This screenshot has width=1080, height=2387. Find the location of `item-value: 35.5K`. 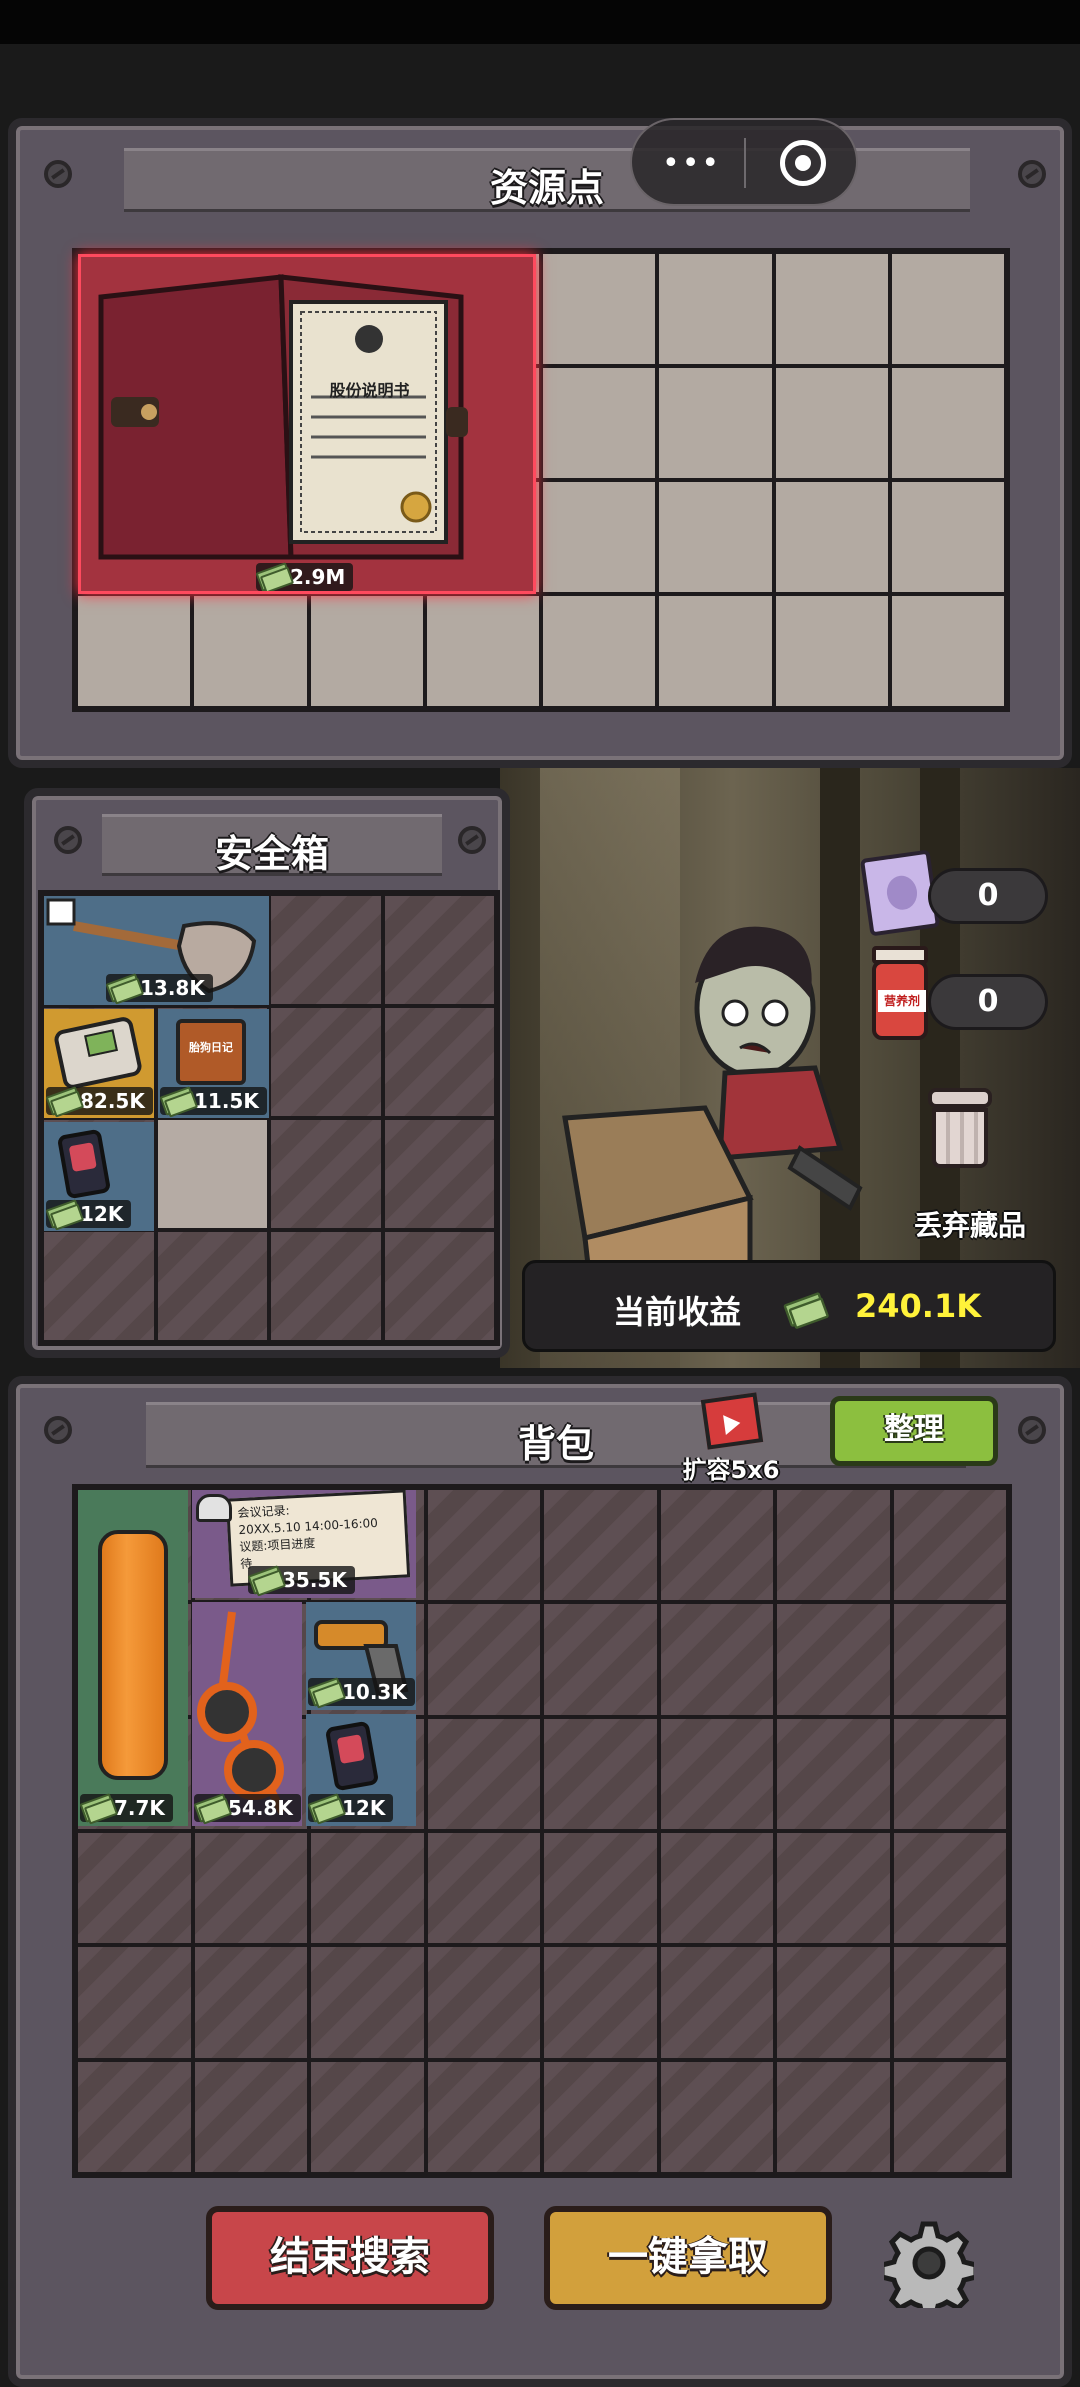

item-value: 35.5K is located at coordinates (301, 1580).